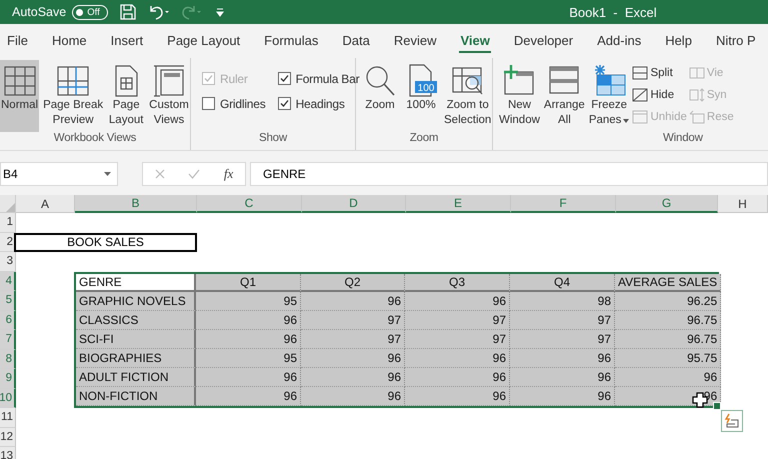 The image size is (768, 459). Describe the element at coordinates (8, 262) in the screenshot. I see `row-header: 3` at that location.